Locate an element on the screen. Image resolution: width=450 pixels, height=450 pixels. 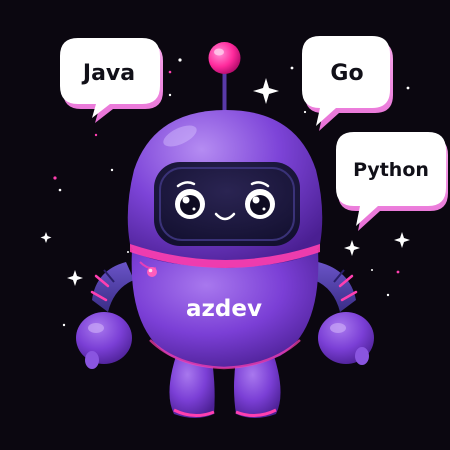
indicator-light is located at coordinates (152, 272).